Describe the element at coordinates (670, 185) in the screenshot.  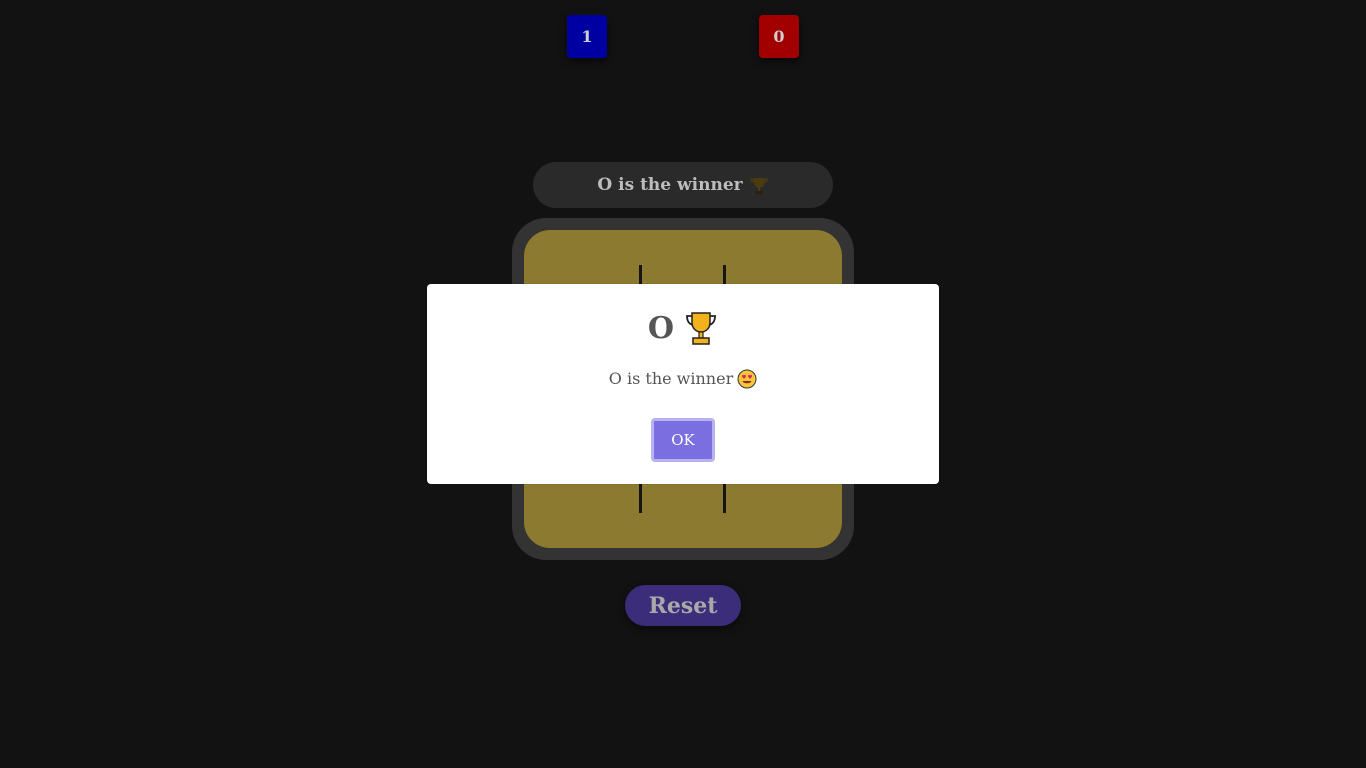
I see `status-text: O is the winner` at that location.